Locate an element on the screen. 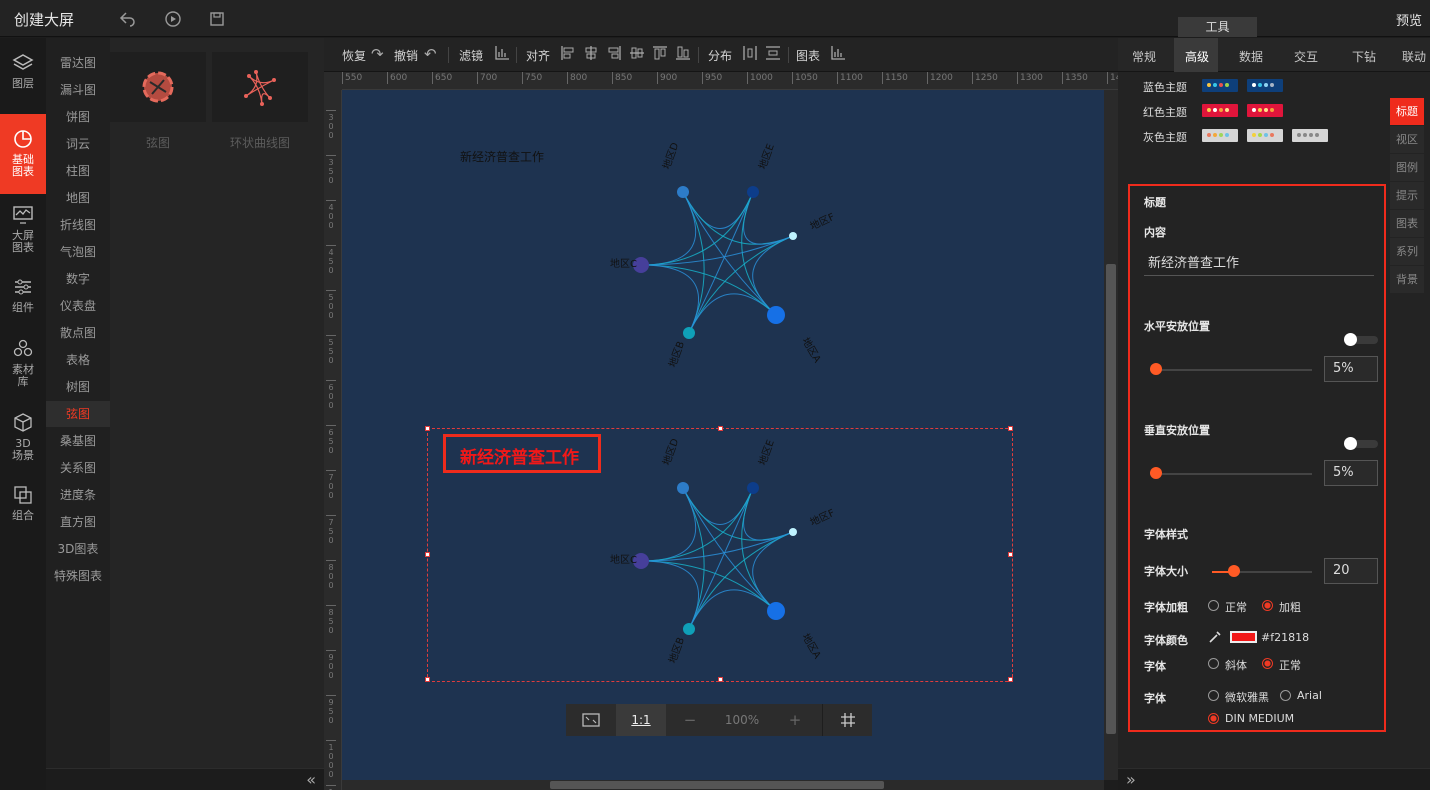 The image size is (1430, 790). category-item: 饼图 is located at coordinates (78, 117).